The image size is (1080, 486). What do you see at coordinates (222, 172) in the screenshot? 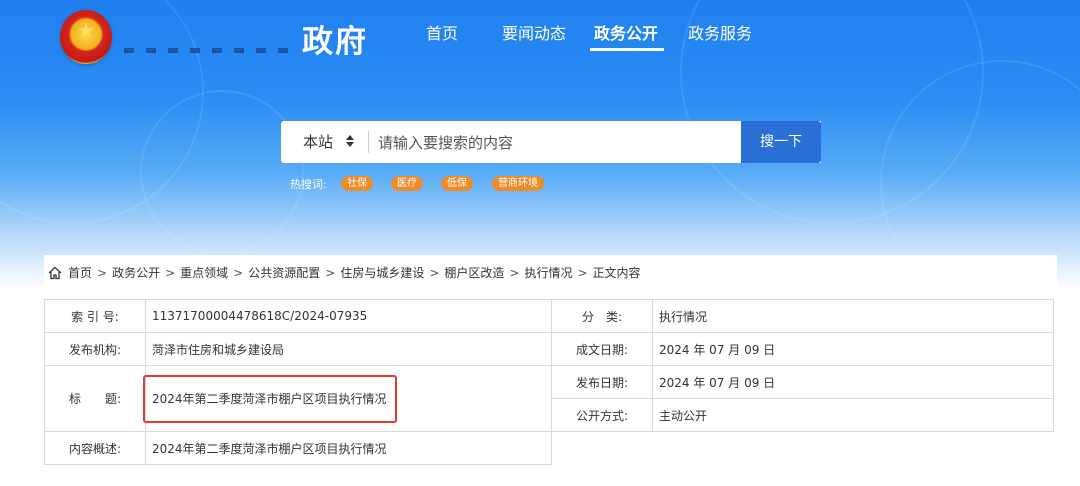
I see `decorative-pattern` at bounding box center [222, 172].